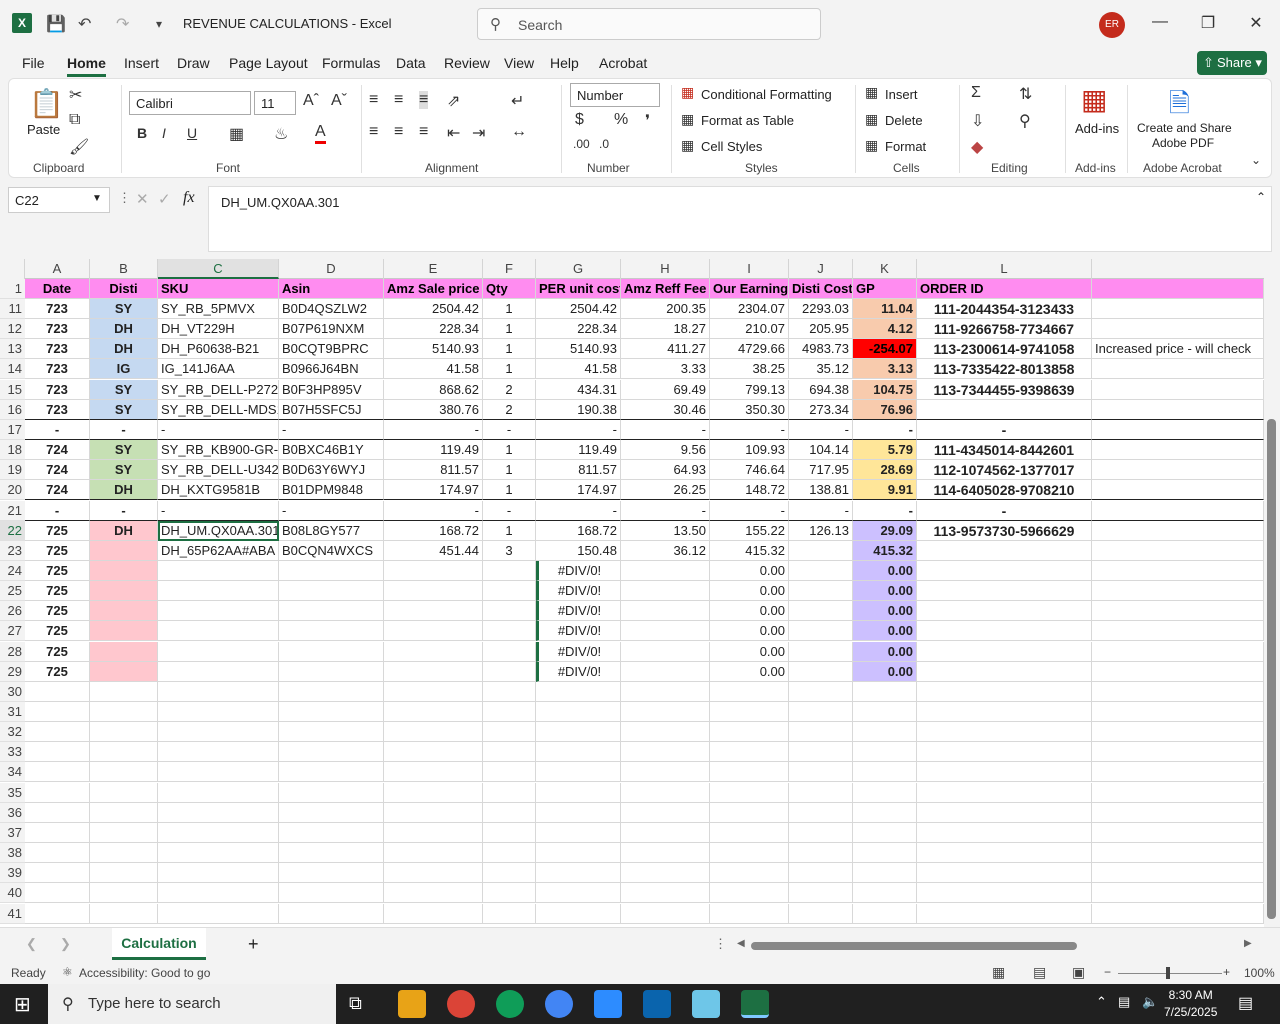  What do you see at coordinates (12, 591) in the screenshot?
I see `row-header: 25` at bounding box center [12, 591].